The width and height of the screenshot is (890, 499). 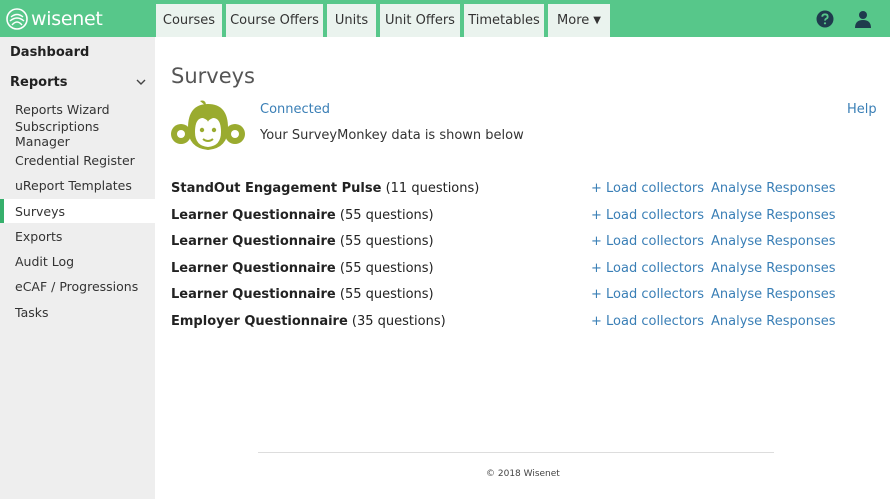 What do you see at coordinates (208, 125) in the screenshot?
I see `surveymonkey-logo-icon` at bounding box center [208, 125].